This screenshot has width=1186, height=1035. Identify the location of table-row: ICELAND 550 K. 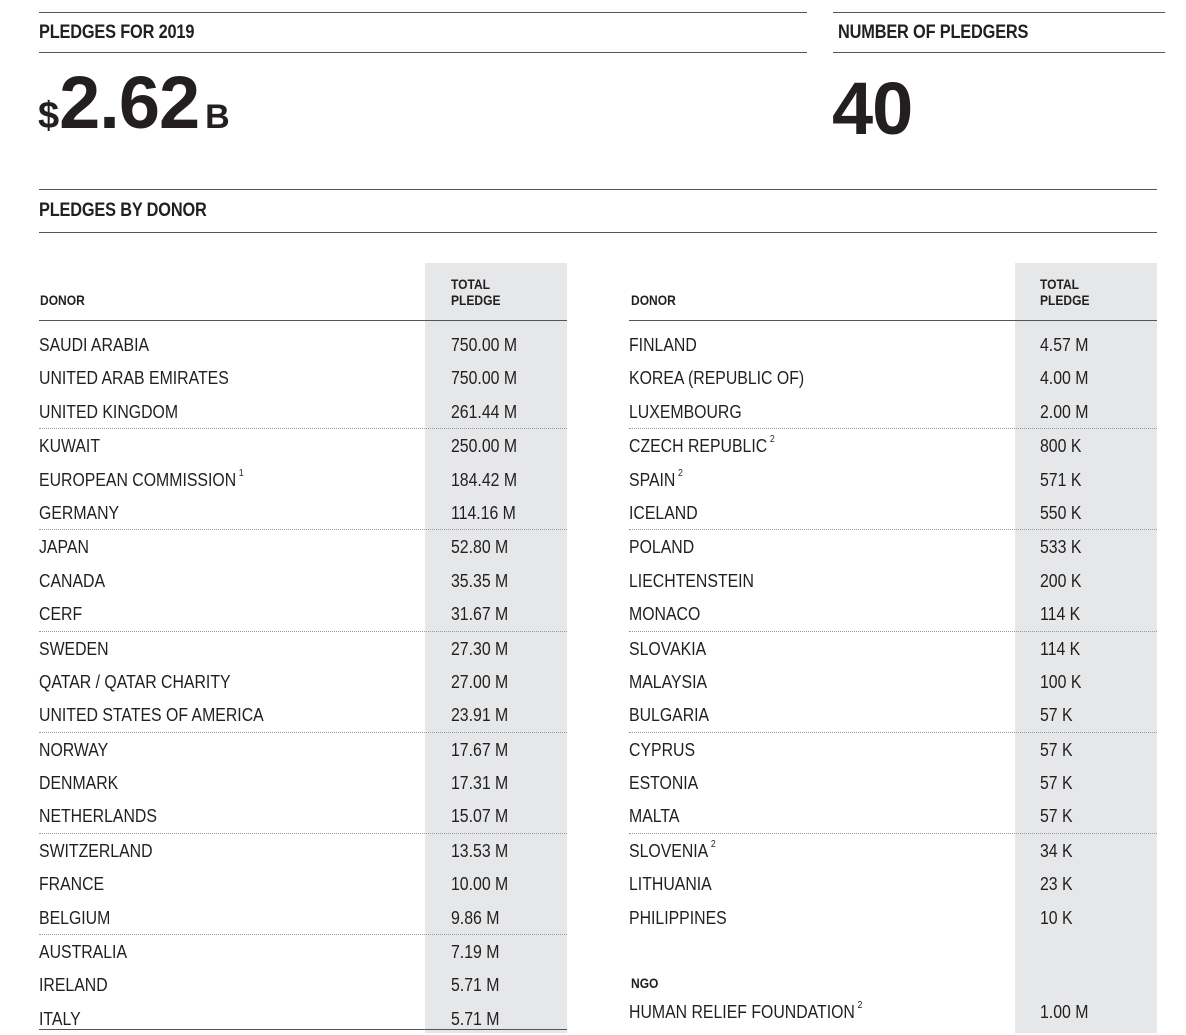
(893, 513).